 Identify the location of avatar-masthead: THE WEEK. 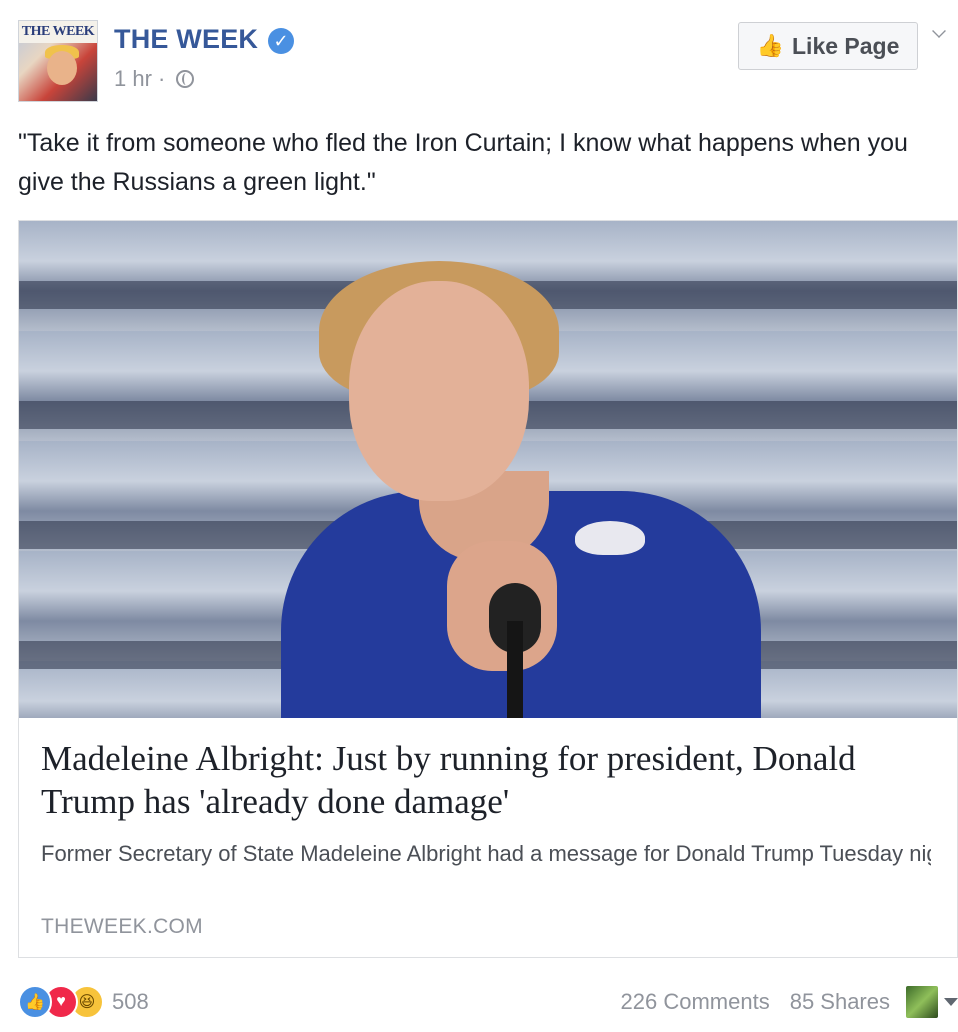
(58, 32).